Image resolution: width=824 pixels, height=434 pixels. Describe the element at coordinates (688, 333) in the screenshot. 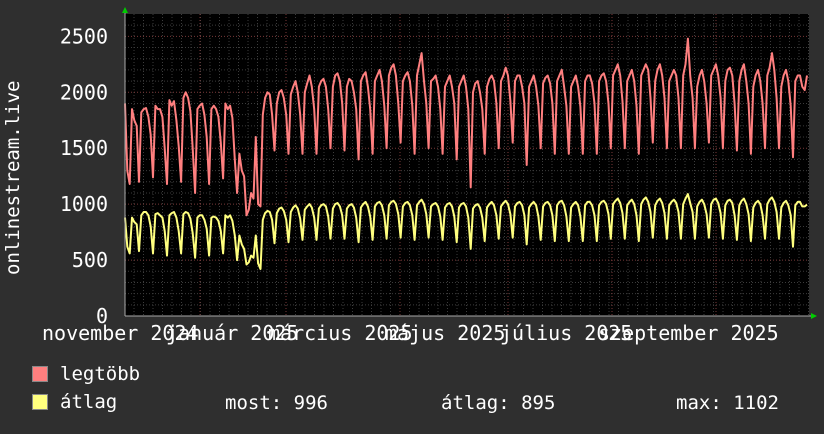

I see `x-tick-label: szeptember 2025` at that location.